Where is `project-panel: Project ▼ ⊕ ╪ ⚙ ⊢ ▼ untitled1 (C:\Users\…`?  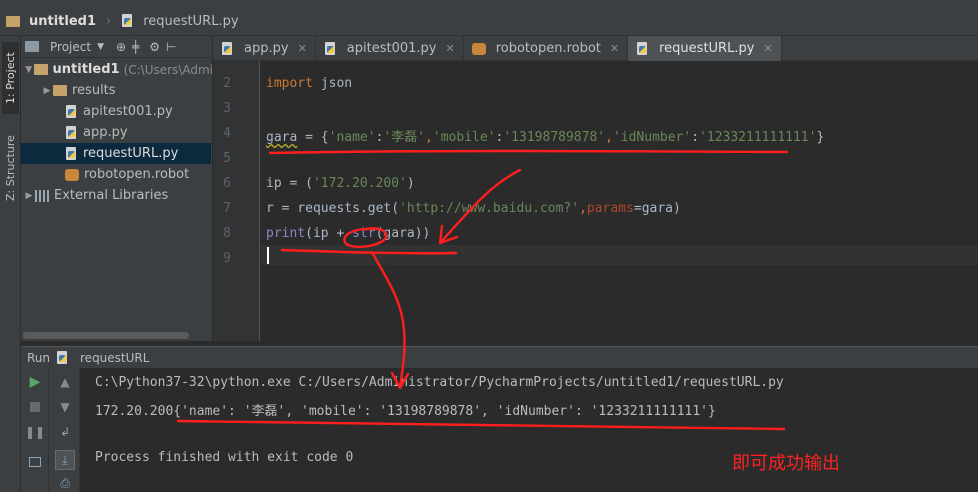 project-panel: Project ▼ ⊕ ╪ ⚙ ⊢ ▼ untitled1 (C:\Users\… is located at coordinates (117, 188).